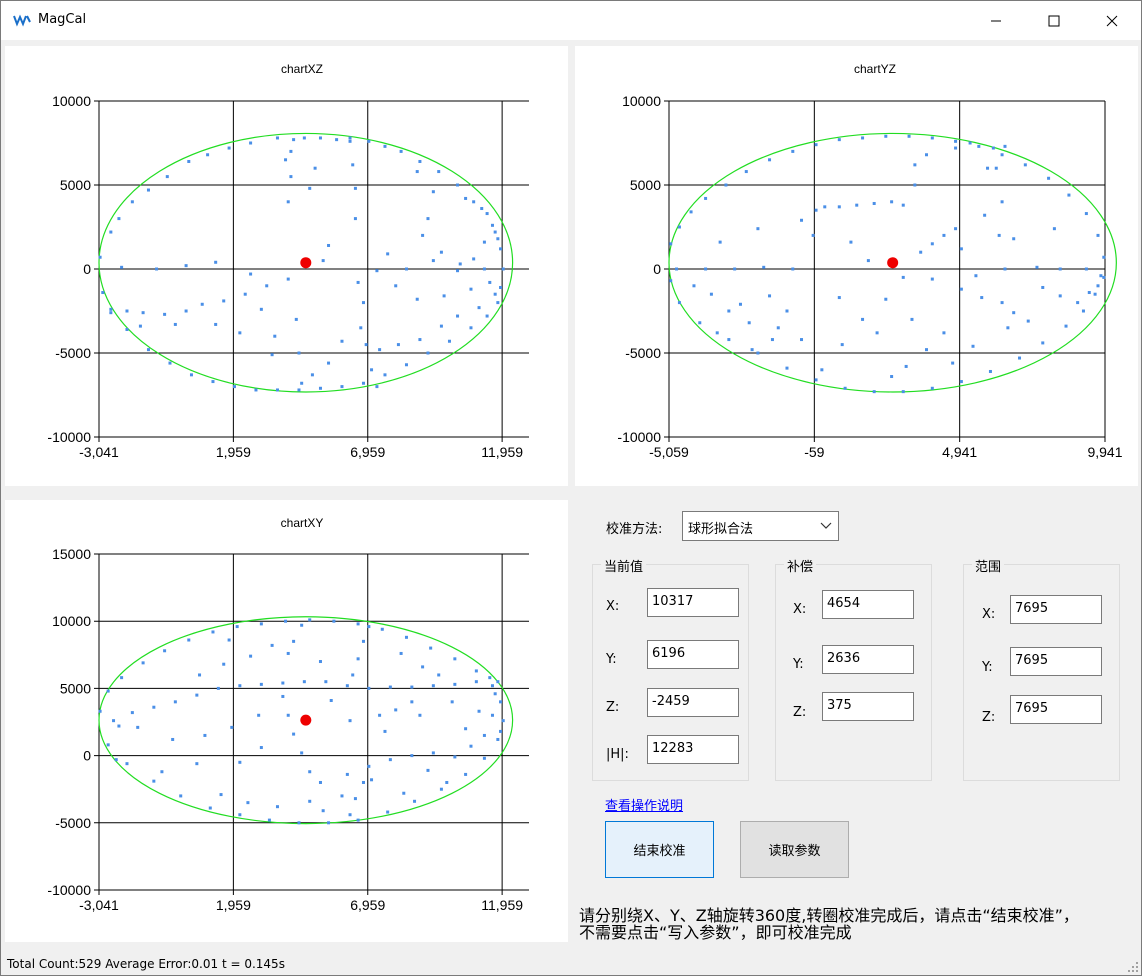  Describe the element at coordinates (1056, 661) in the screenshot. I see `range-y-field: 7695` at that location.